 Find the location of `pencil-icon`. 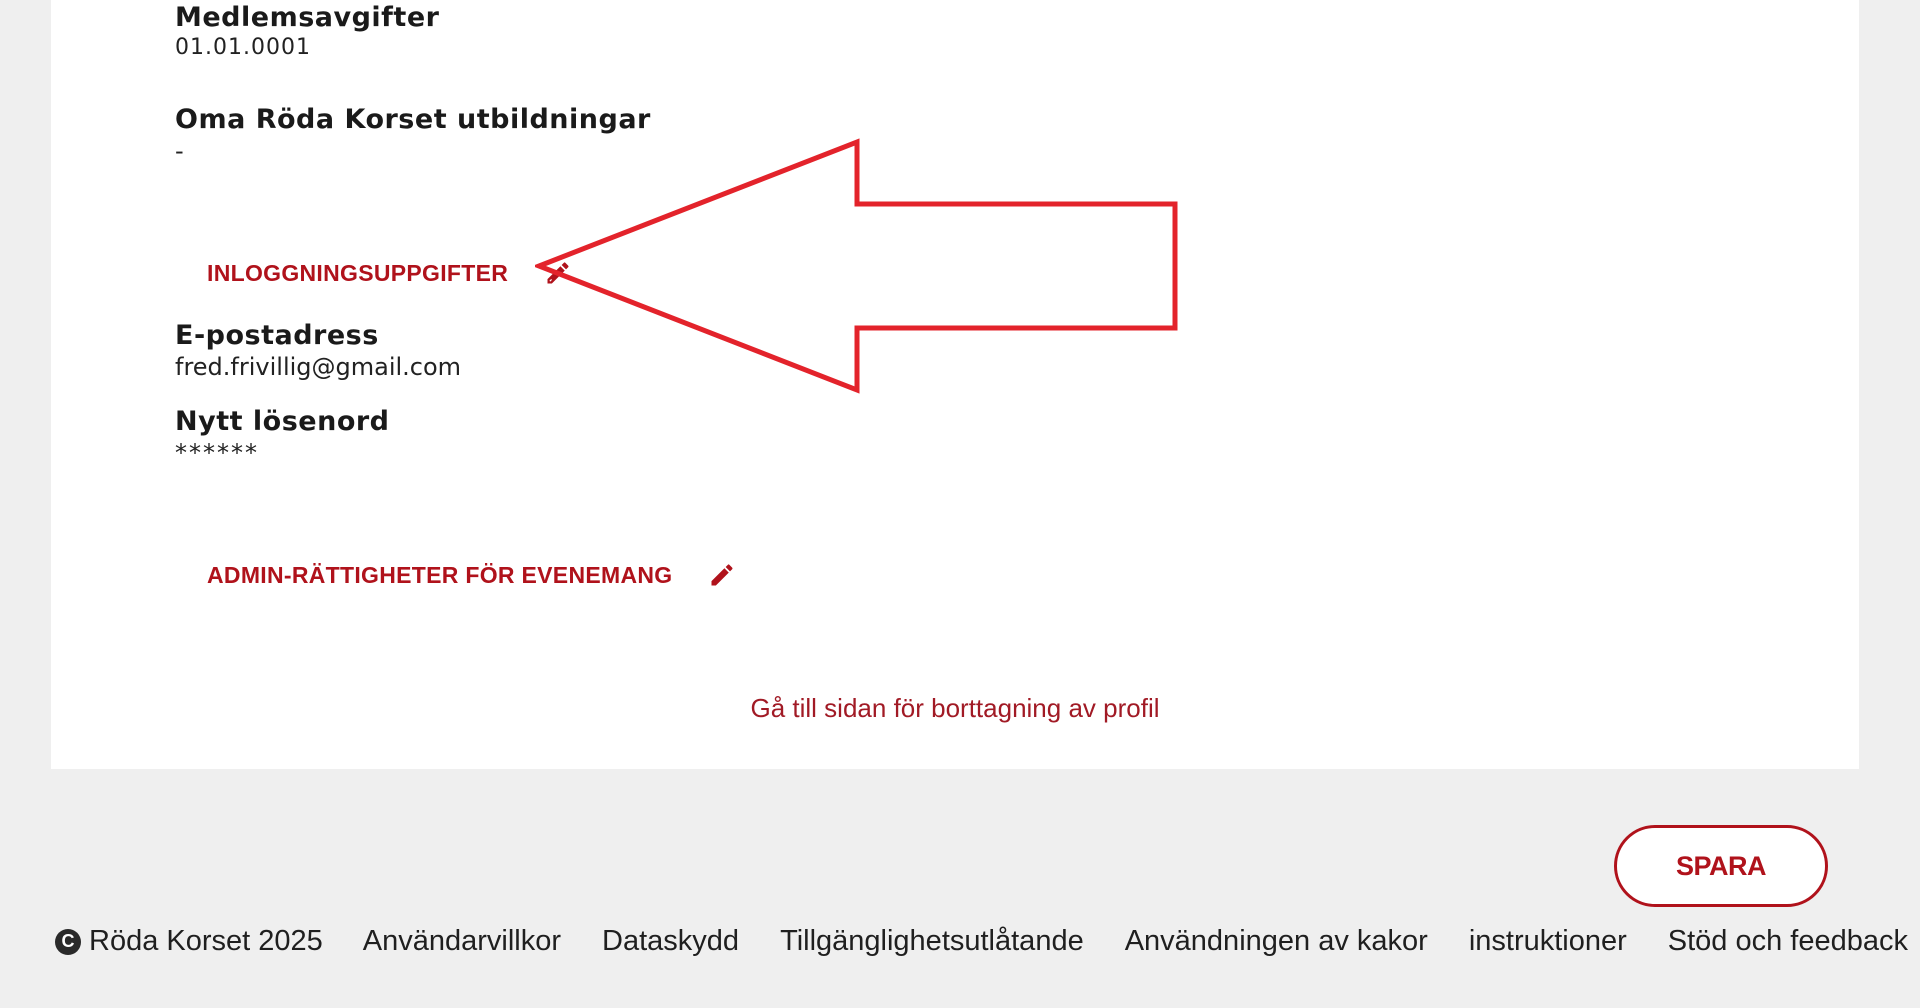

pencil-icon is located at coordinates (722, 575).